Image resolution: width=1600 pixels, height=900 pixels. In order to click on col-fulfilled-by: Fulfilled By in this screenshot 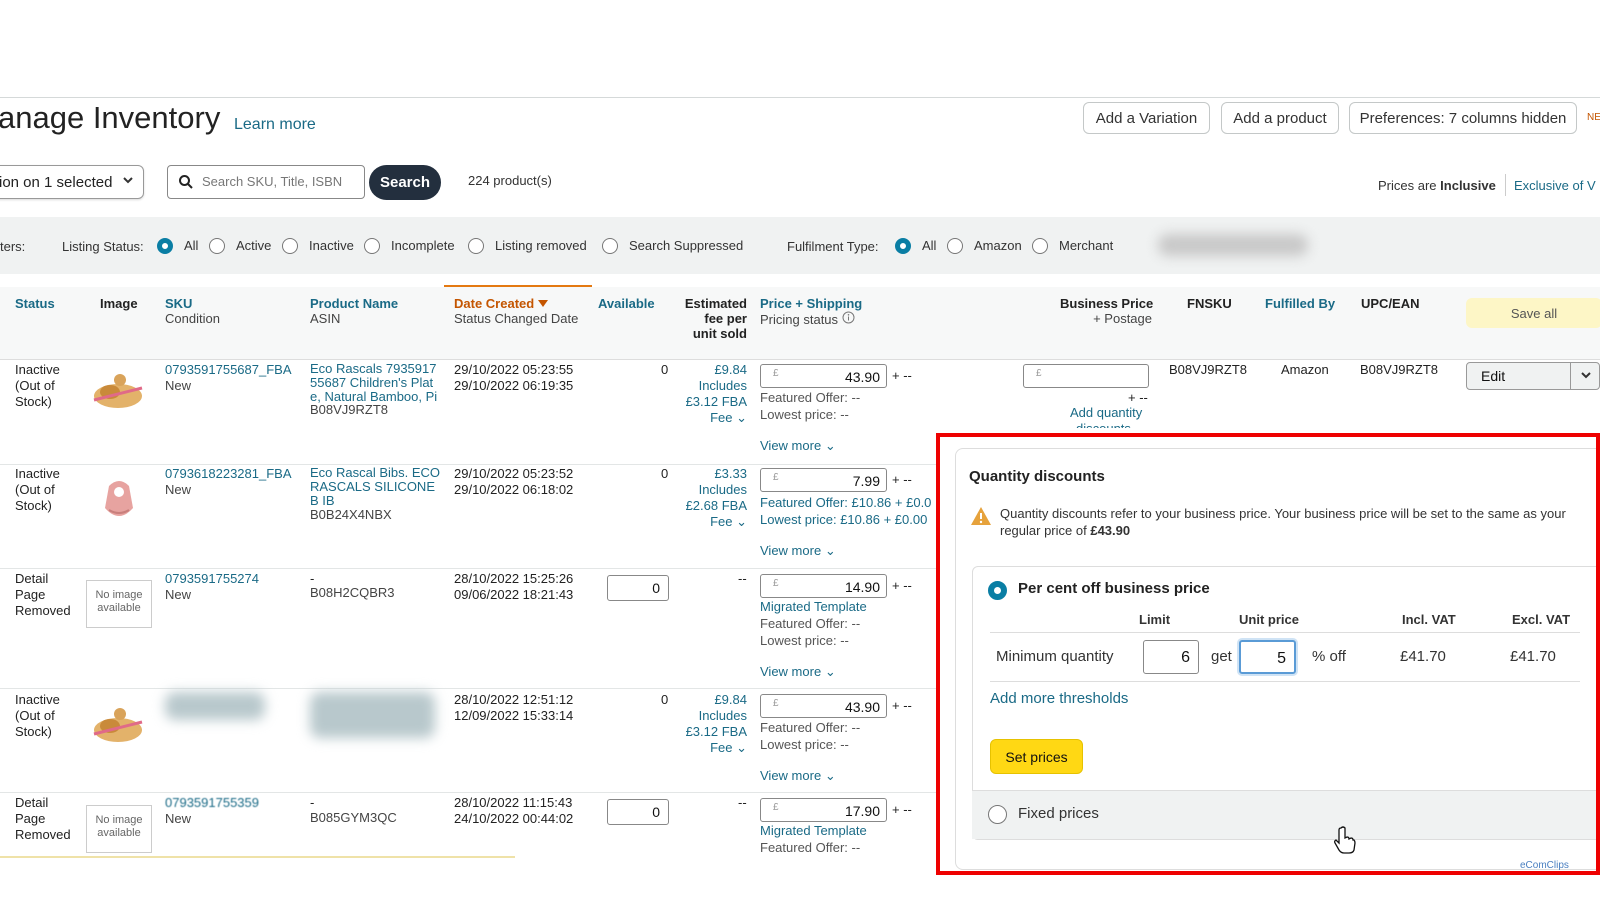, I will do `click(1300, 303)`.